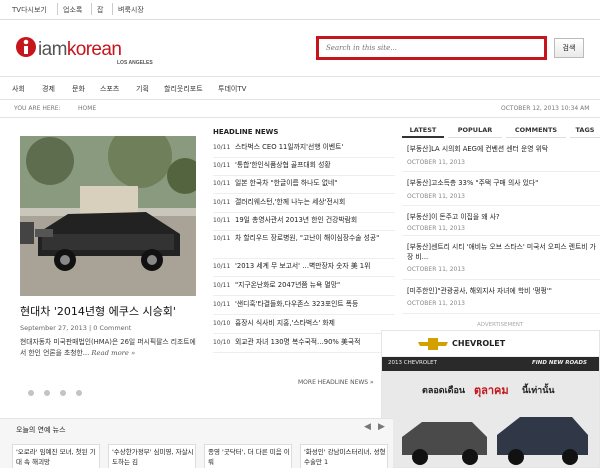  I want to click on item-title: [부동산]고소득층 33% "주택 구매 의사 있다", so click(503, 183).